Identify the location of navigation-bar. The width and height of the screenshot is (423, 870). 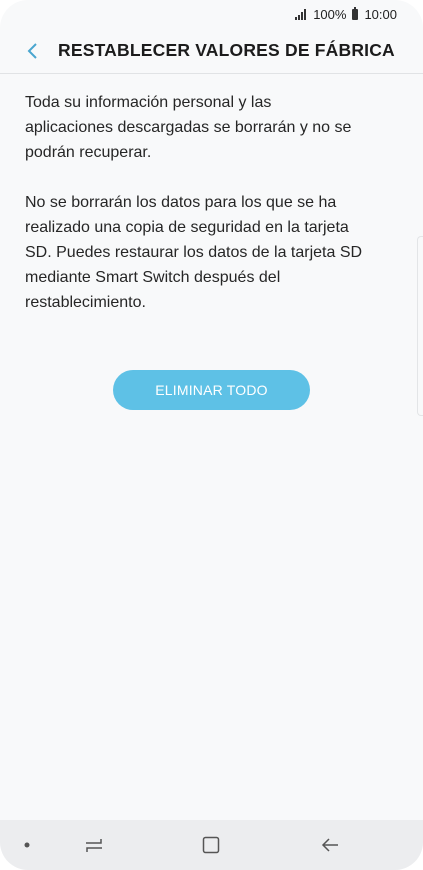
(211, 845).